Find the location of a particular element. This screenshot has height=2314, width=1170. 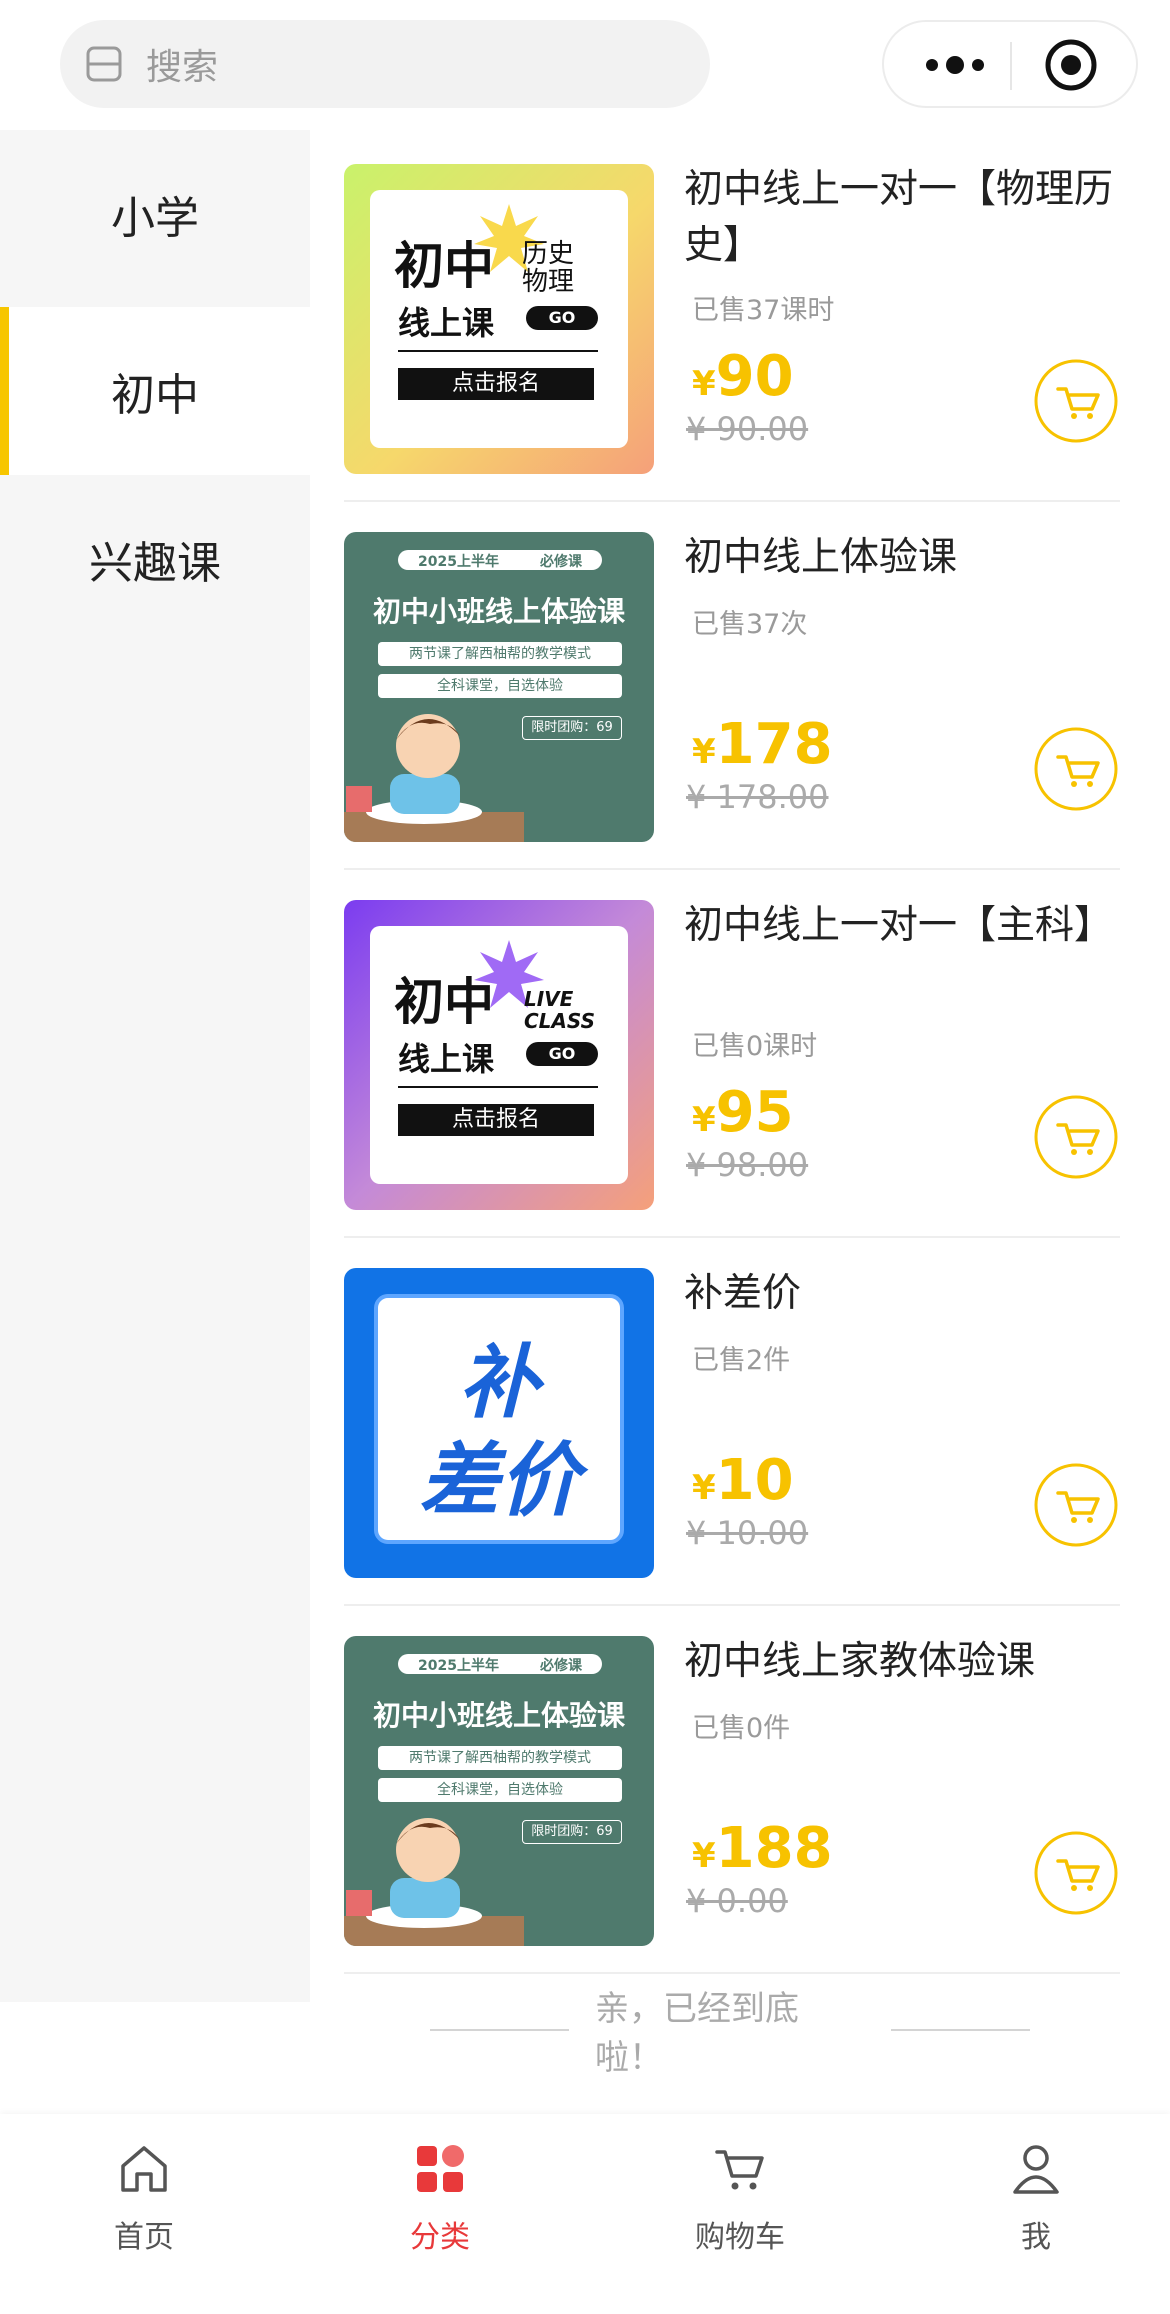

sidebar-item-junior-high: 初中 is located at coordinates (155, 391).